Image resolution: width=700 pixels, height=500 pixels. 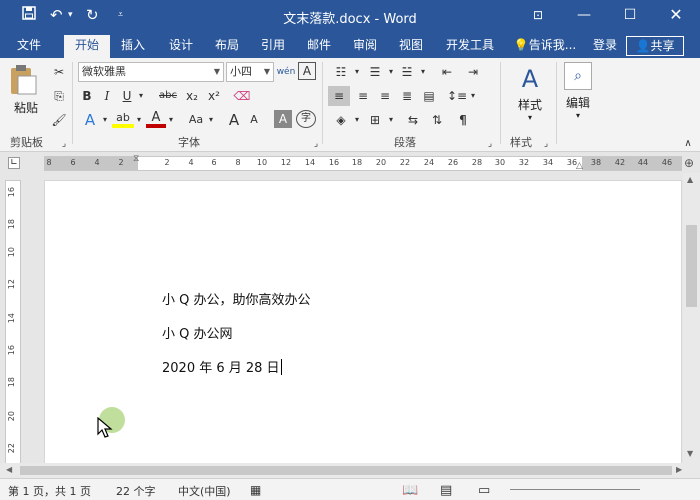 What do you see at coordinates (410, 490) in the screenshot?
I see `read-mode-icon: 📖` at bounding box center [410, 490].